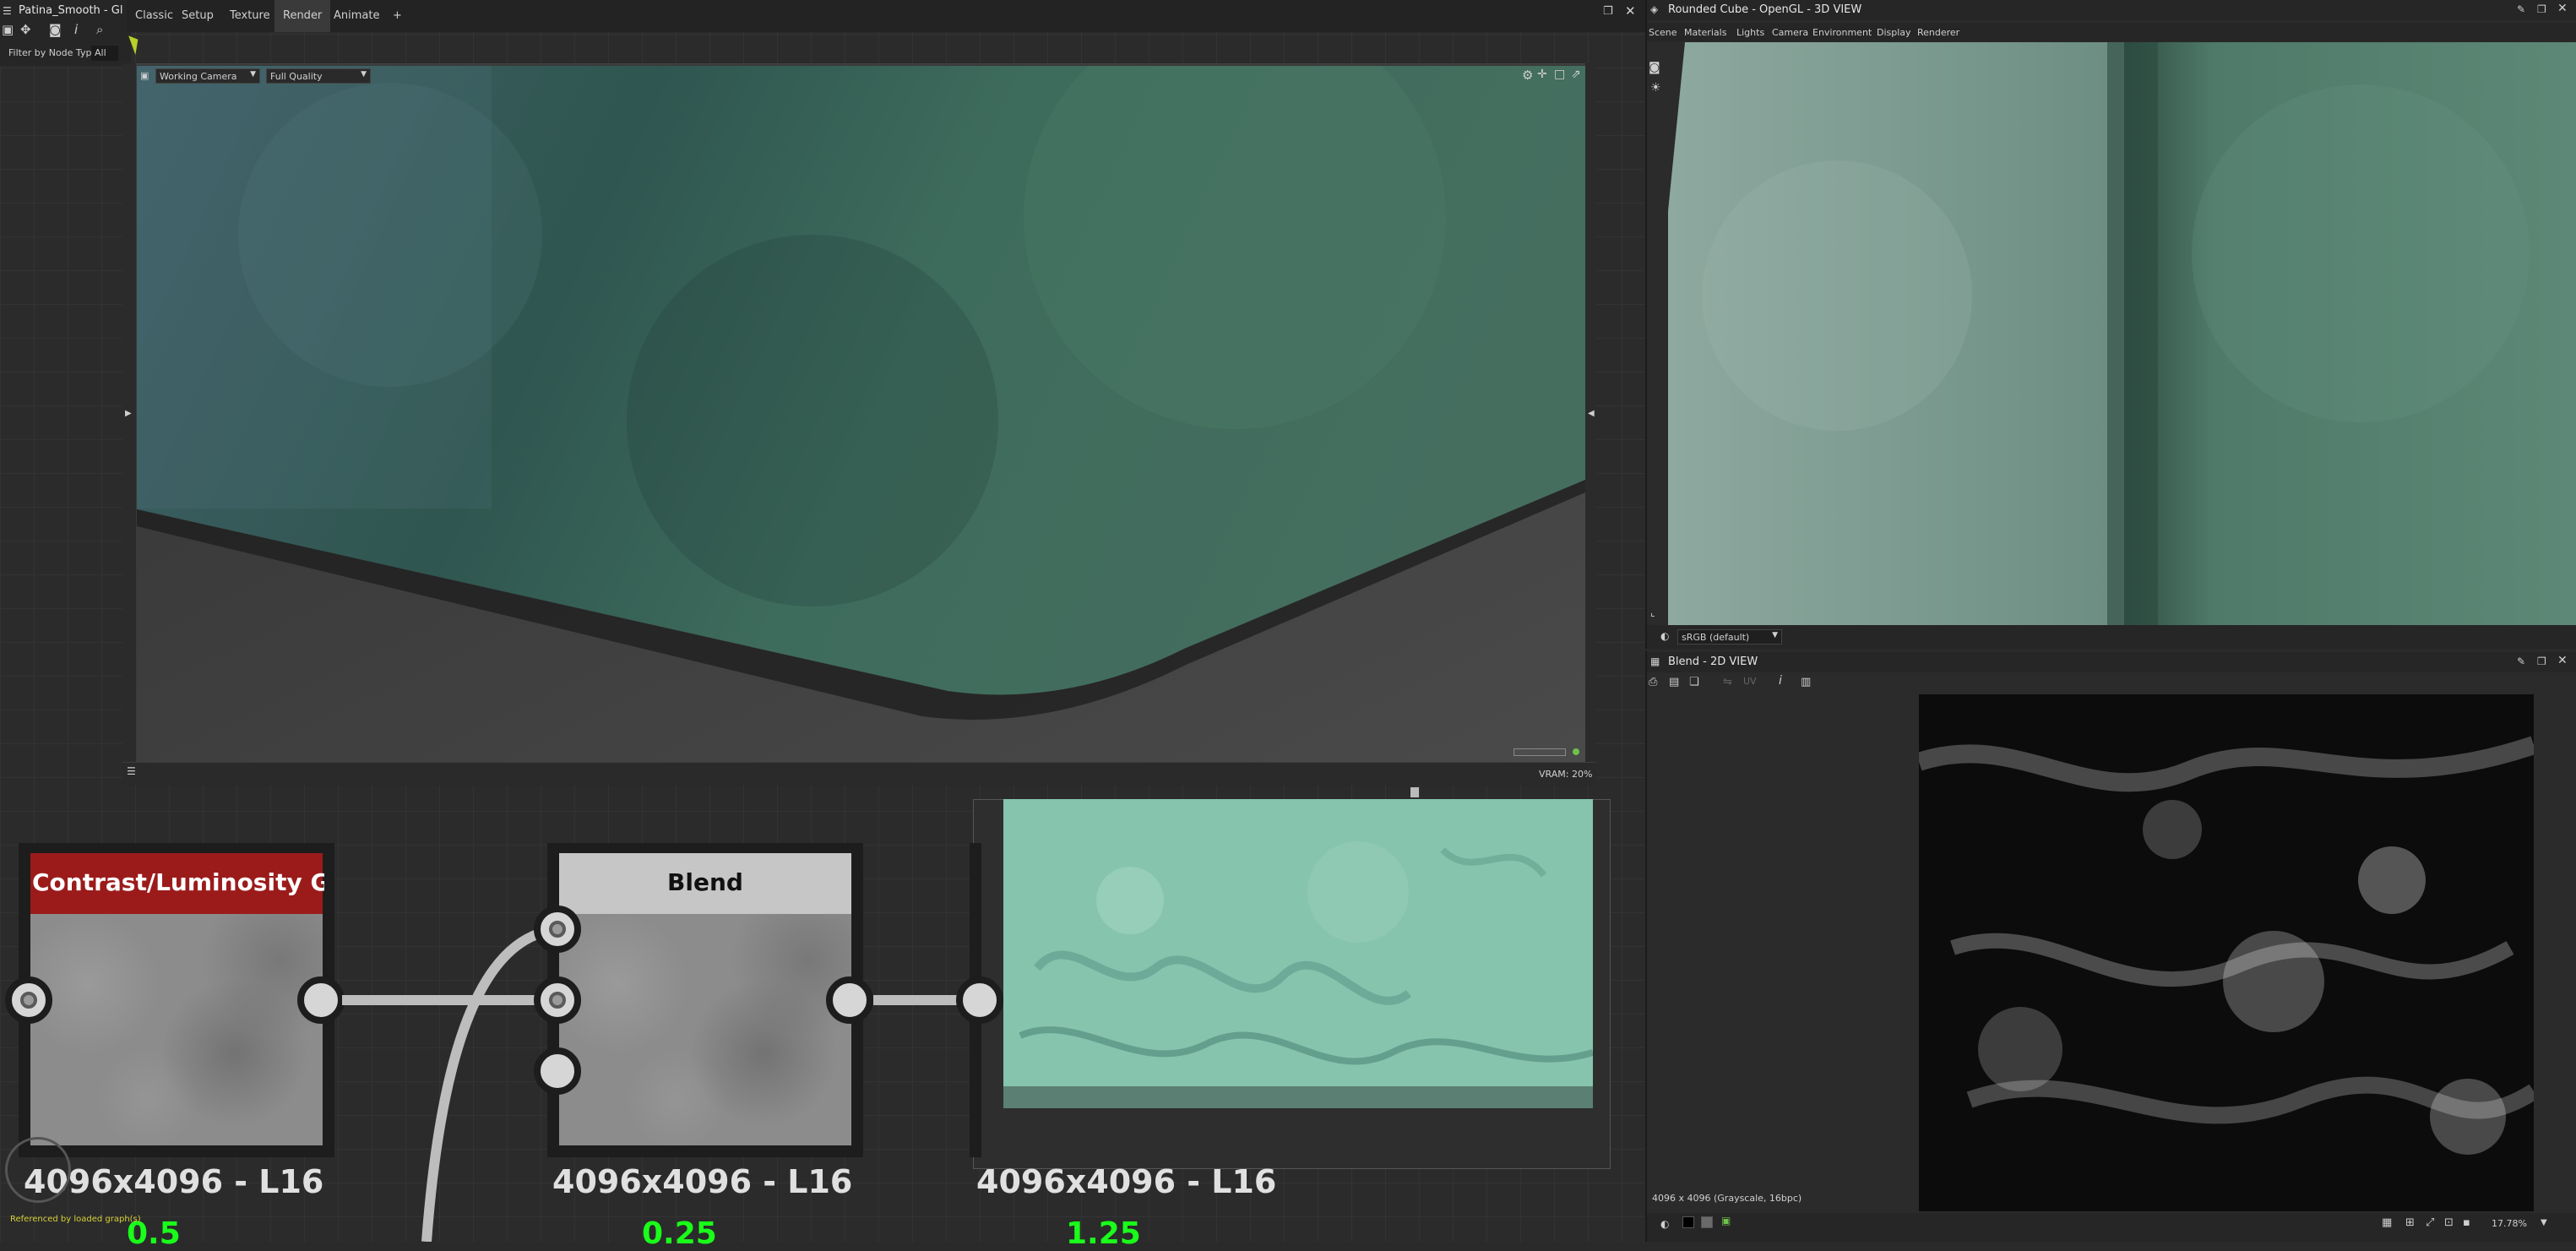  I want to click on histogram-icon: ▥, so click(1806, 682).